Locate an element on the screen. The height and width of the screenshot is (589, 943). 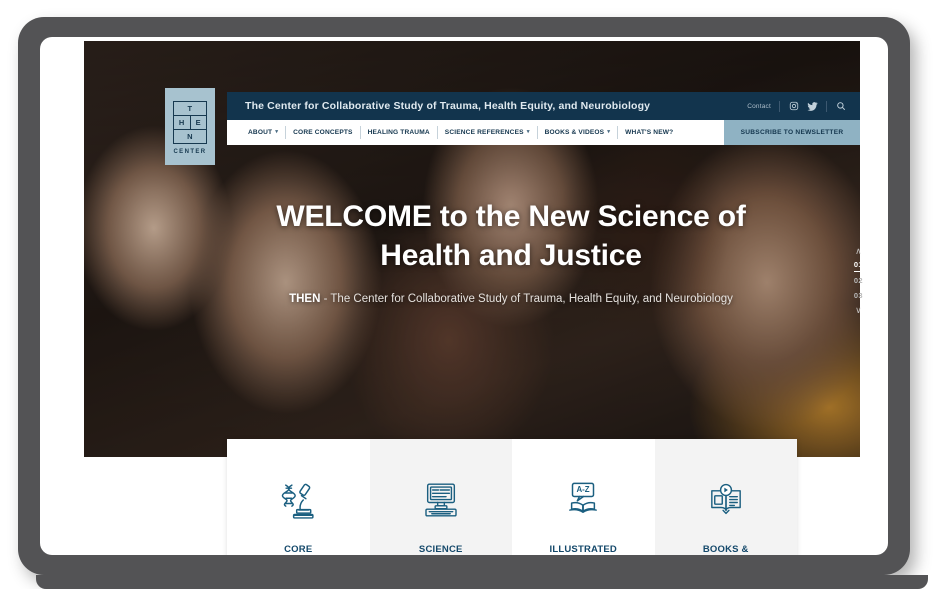
logo-row-top: T is located at coordinates (190, 109).